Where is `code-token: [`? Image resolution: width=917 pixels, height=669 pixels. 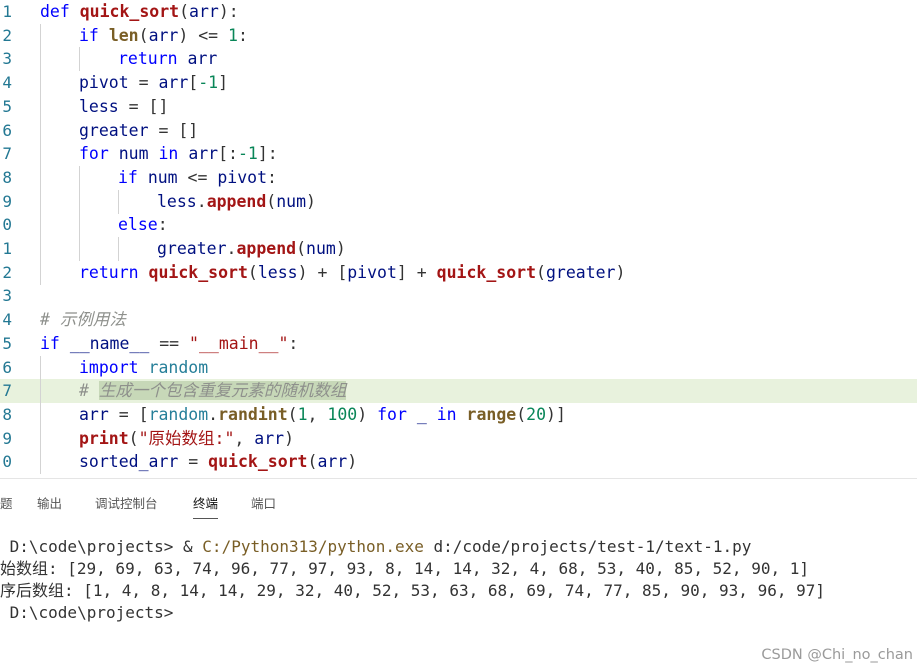 code-token: [ is located at coordinates (193, 83).